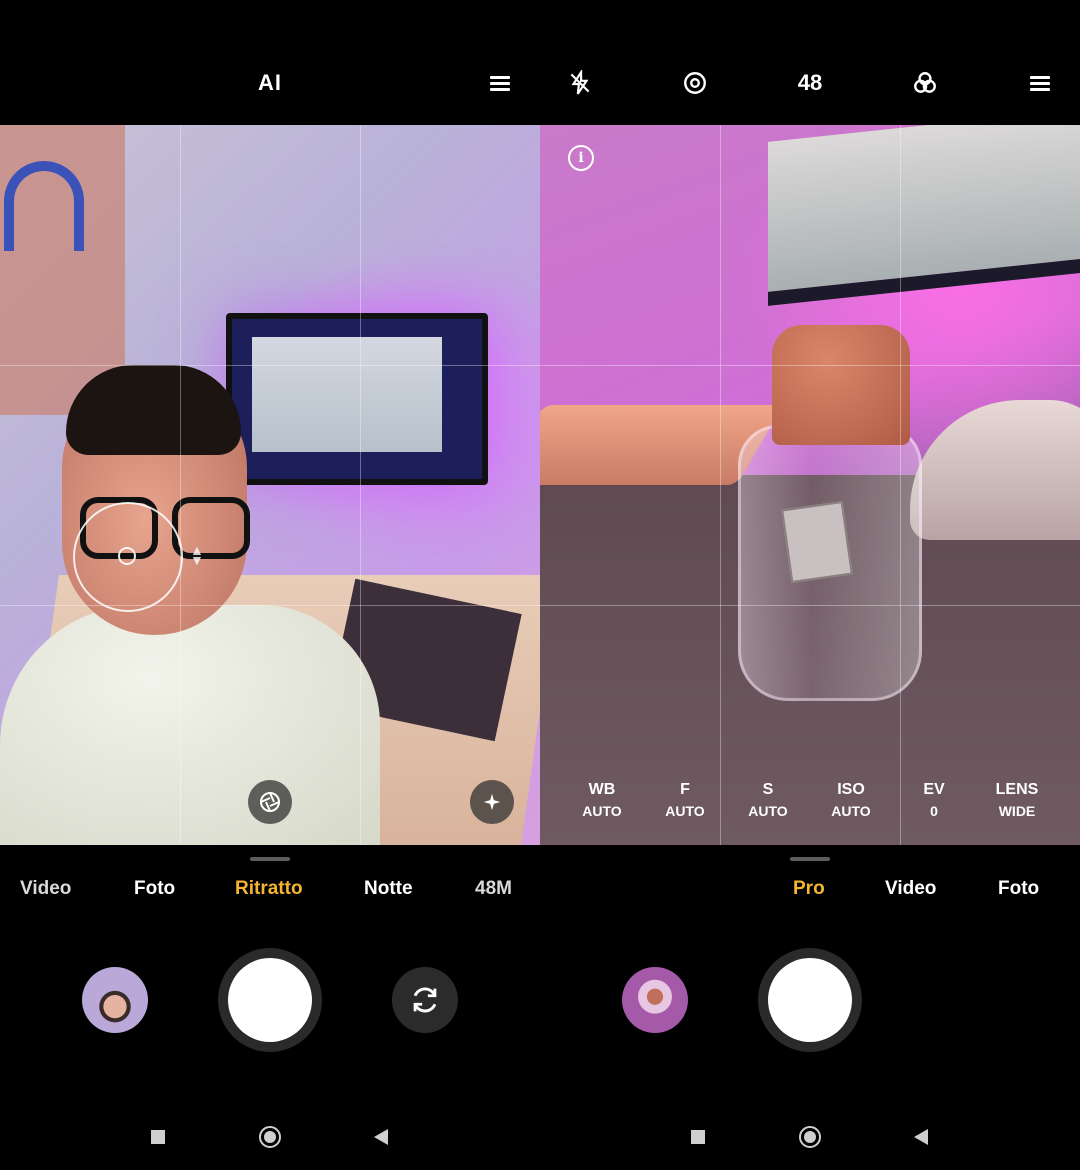 The width and height of the screenshot is (1080, 1170). Describe the element at coordinates (269, 889) in the screenshot. I see `mode-ritratto: Ritratto` at that location.